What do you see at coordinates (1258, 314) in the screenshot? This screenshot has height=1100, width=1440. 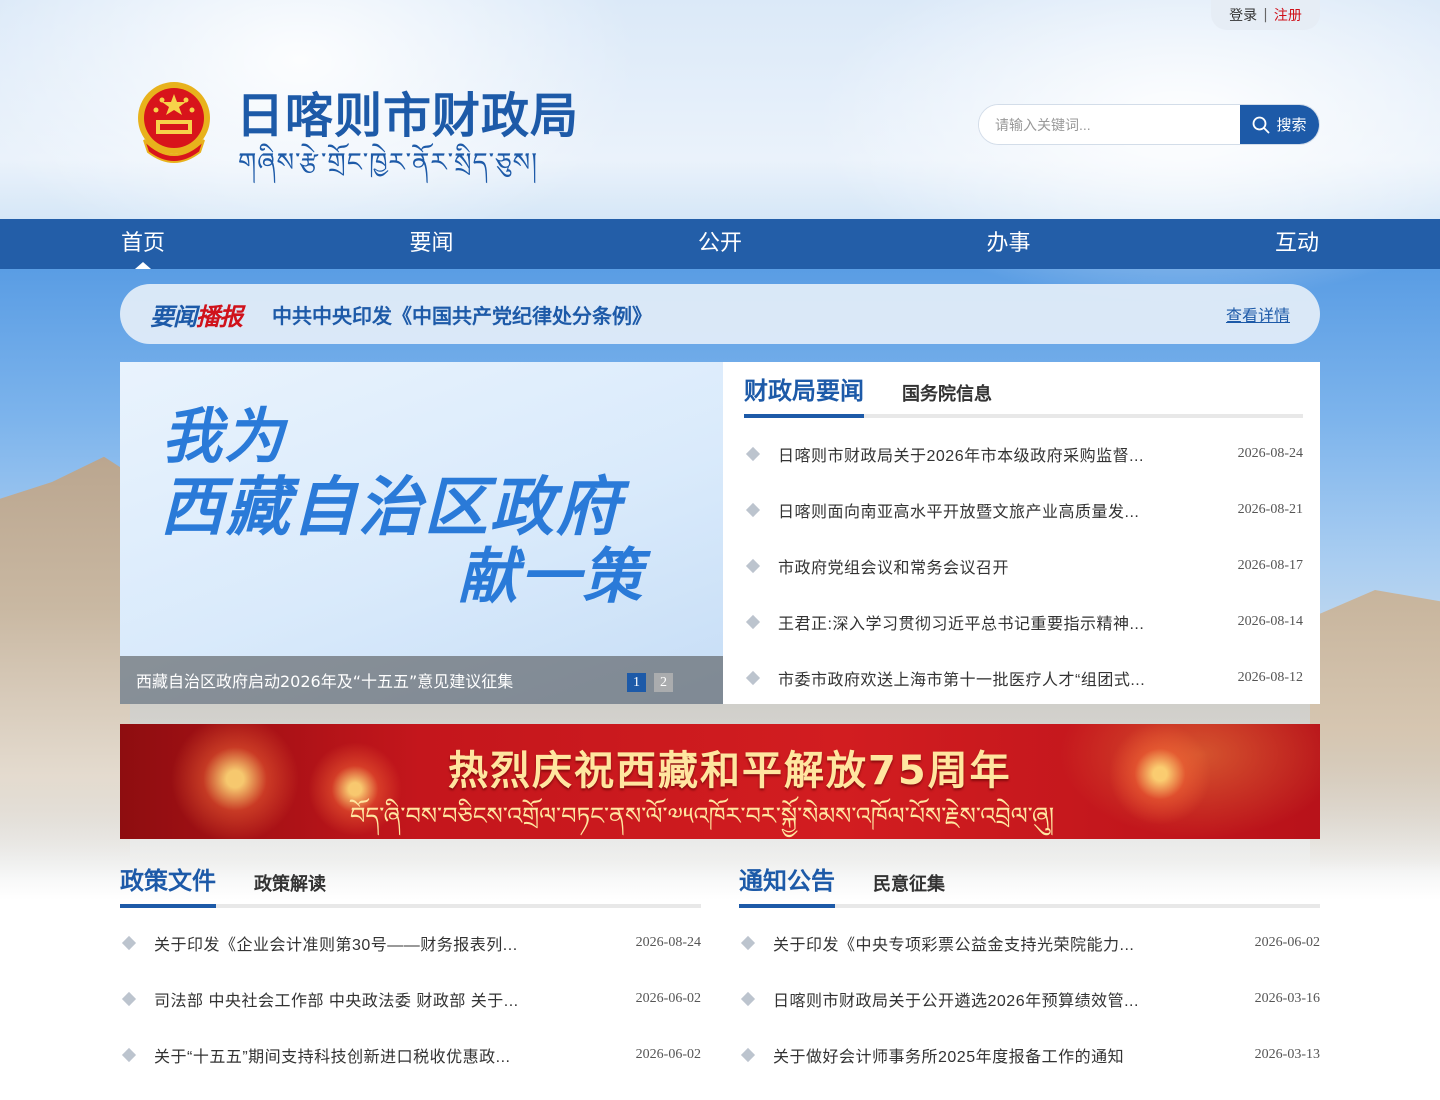 I see `headline-more-link: 查看详情` at bounding box center [1258, 314].